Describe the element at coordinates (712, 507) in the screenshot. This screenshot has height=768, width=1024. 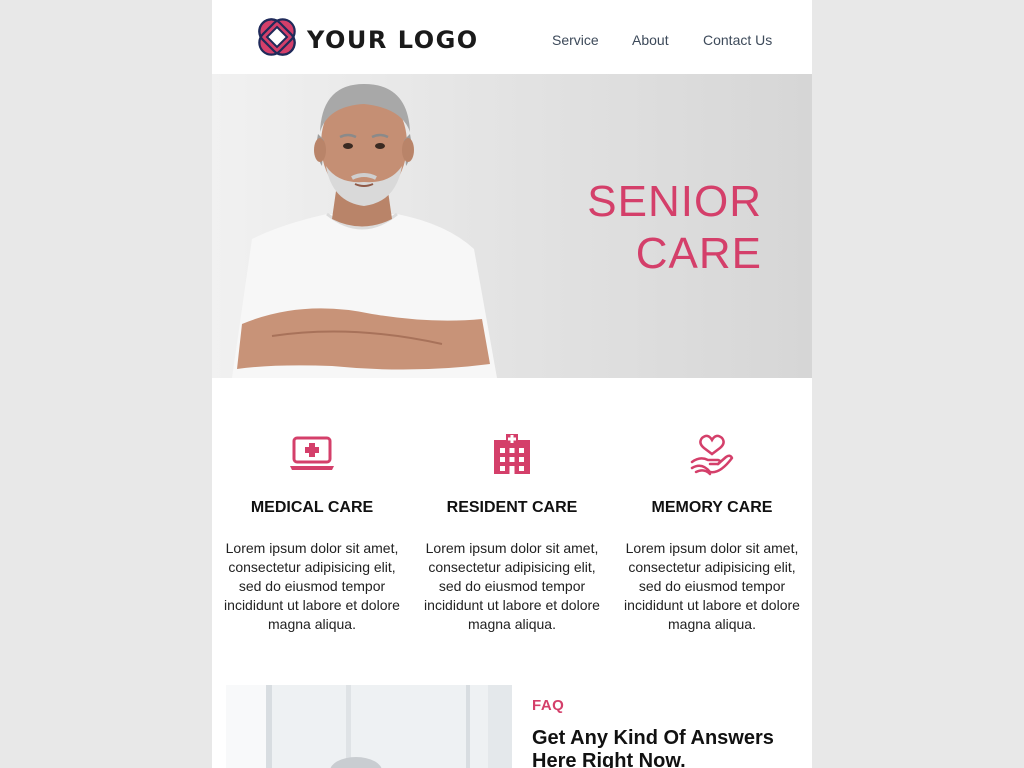
I see `service-title: MEMORY CARE` at that location.